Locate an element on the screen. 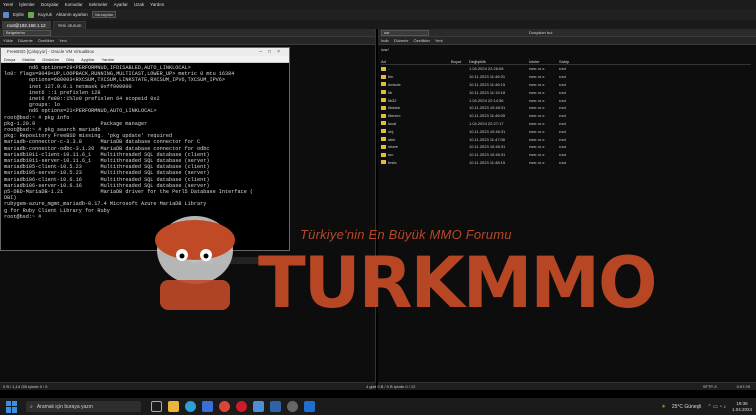  menu-item: Uzak is located at coordinates (139, 4).